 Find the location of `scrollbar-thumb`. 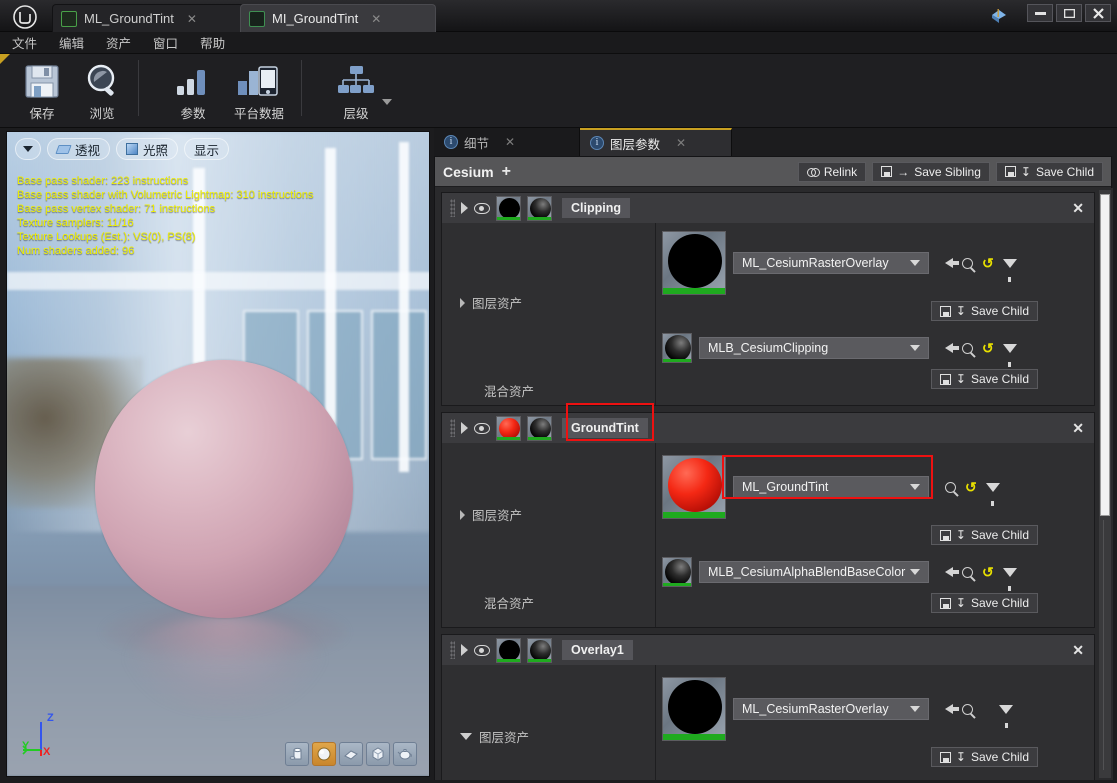

scrollbar-thumb is located at coordinates (1105, 355).